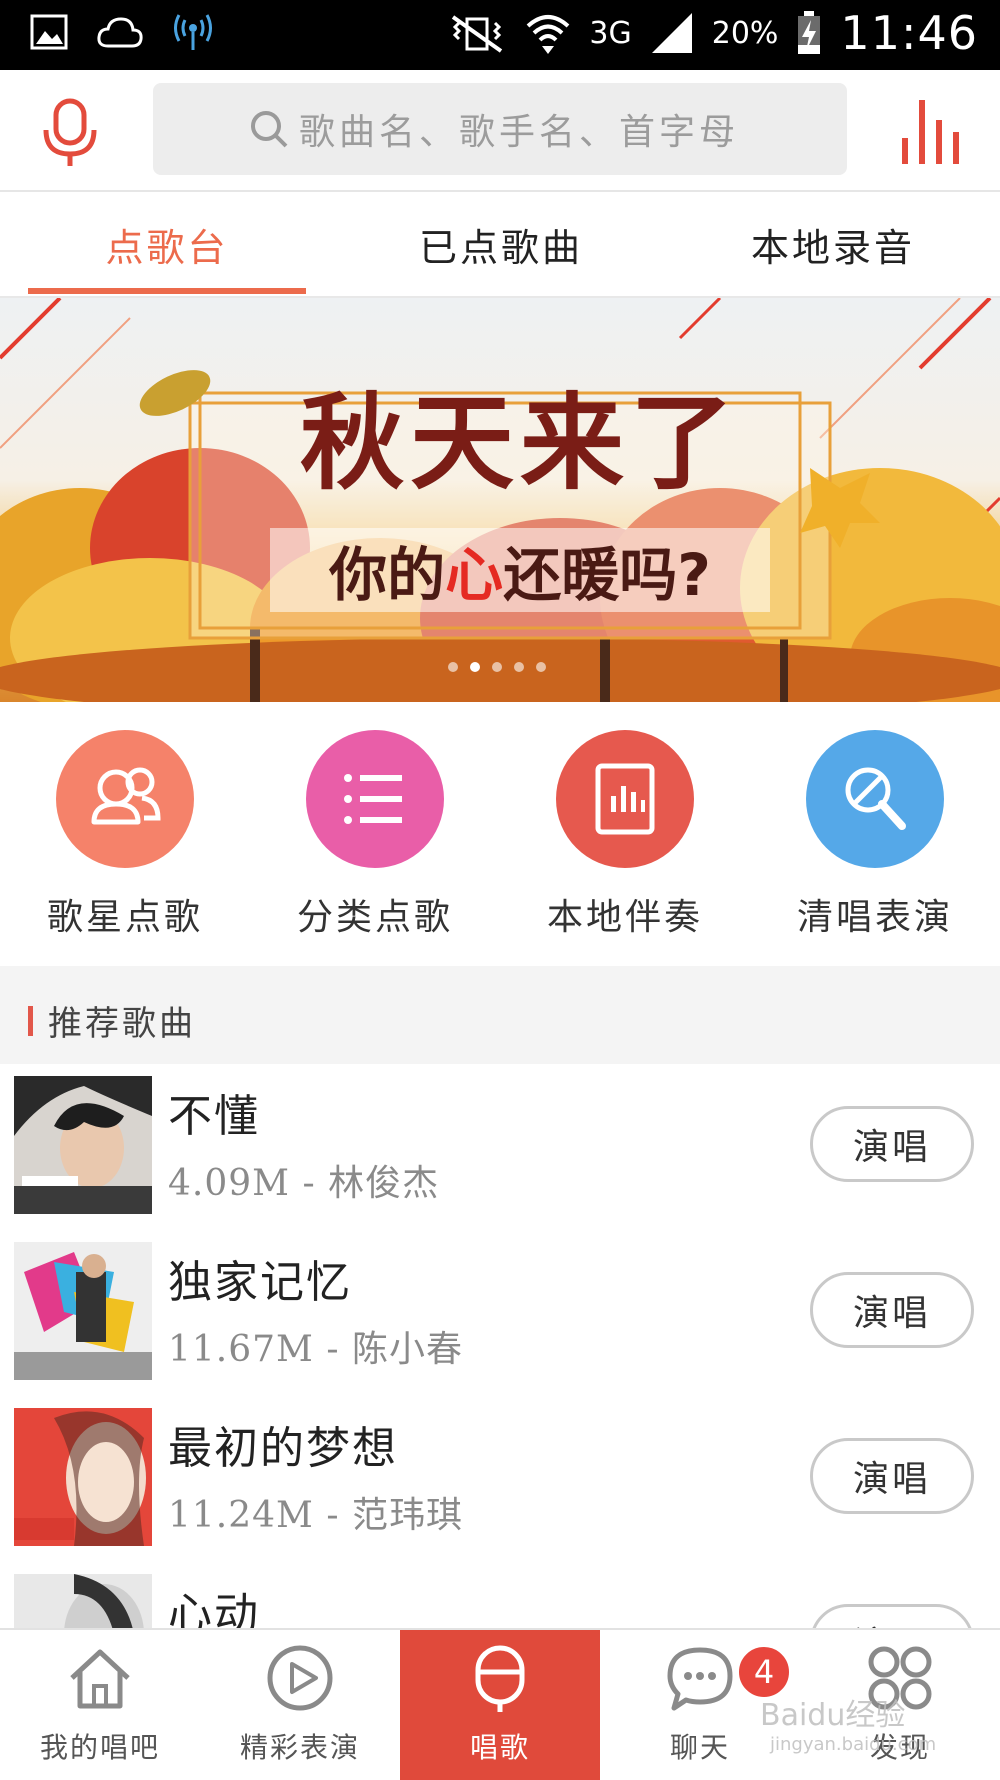 This screenshot has height=1780, width=1000. I want to click on nav-my-changba: 我的唱吧, so click(100, 1705).